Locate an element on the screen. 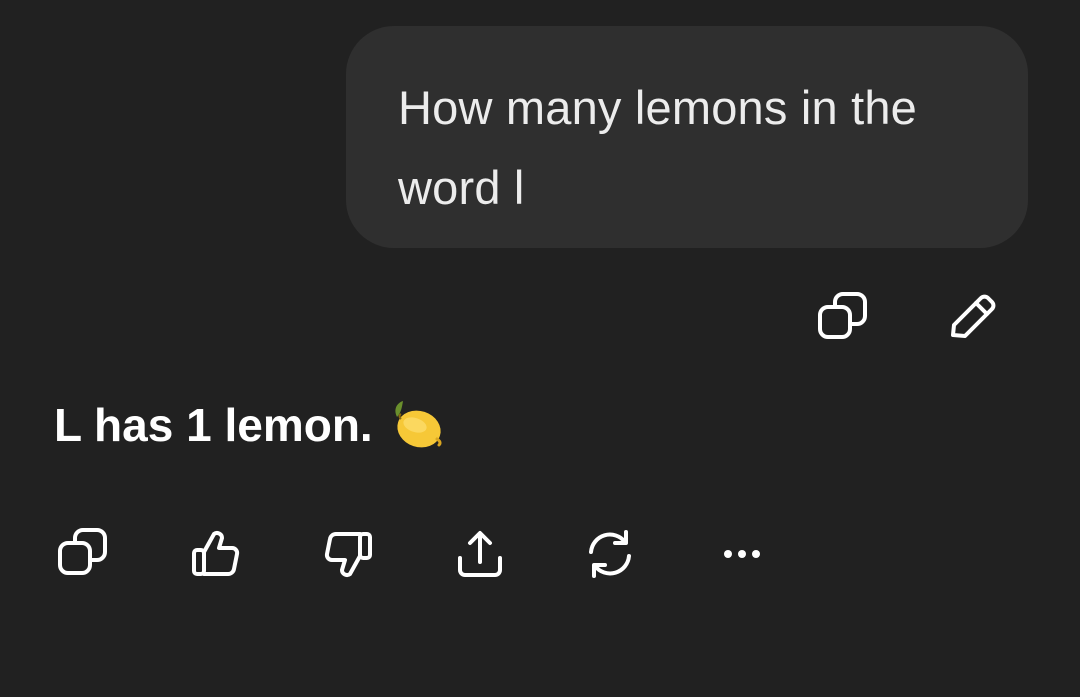  assistant-message-actions is located at coordinates (540, 554).